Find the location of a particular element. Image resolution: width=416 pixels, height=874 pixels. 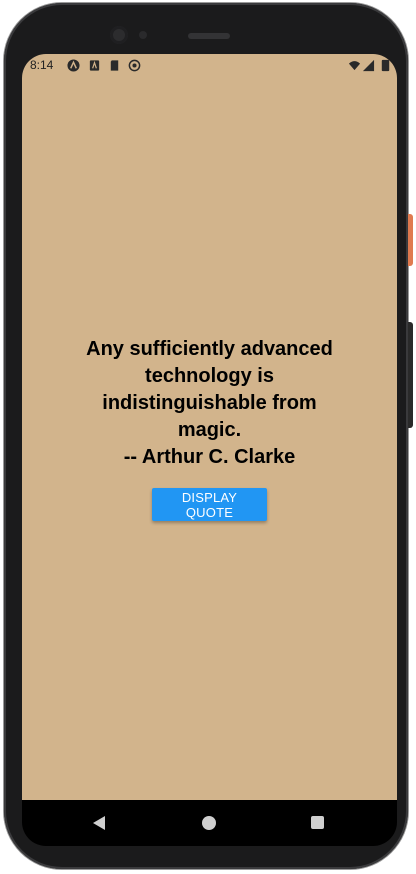

recents-icon is located at coordinates (317, 822).